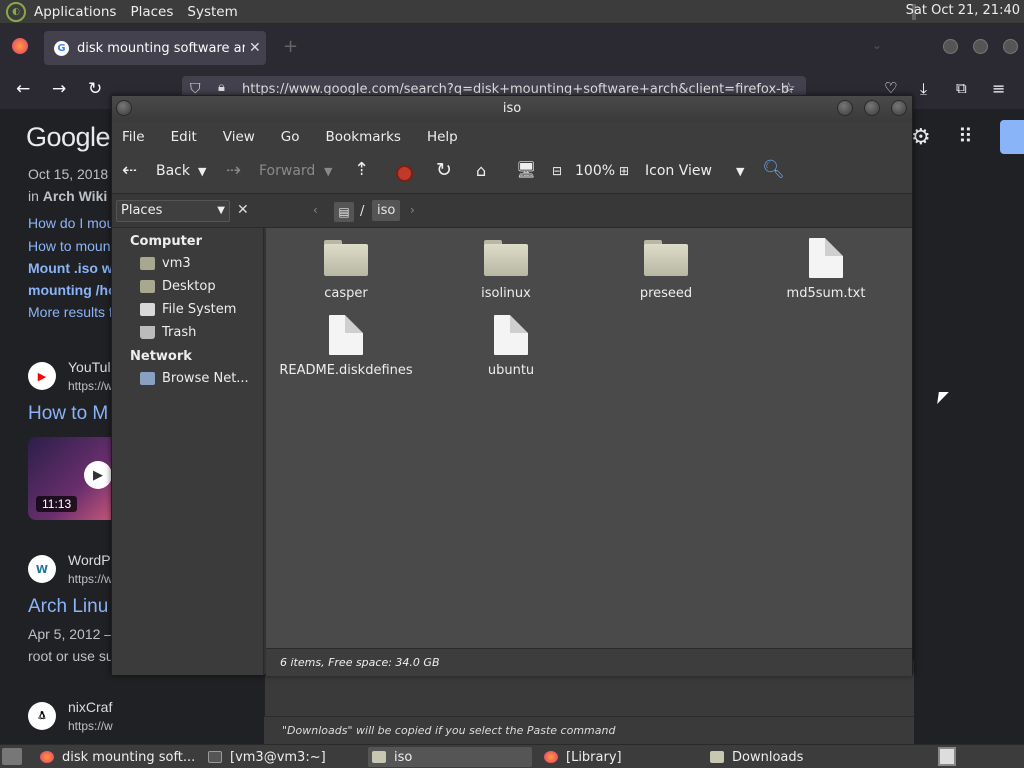 Image resolution: width=1024 pixels, height=768 pixels. What do you see at coordinates (70, 268) in the screenshot?
I see `related-link: Mount .iso w` at bounding box center [70, 268].